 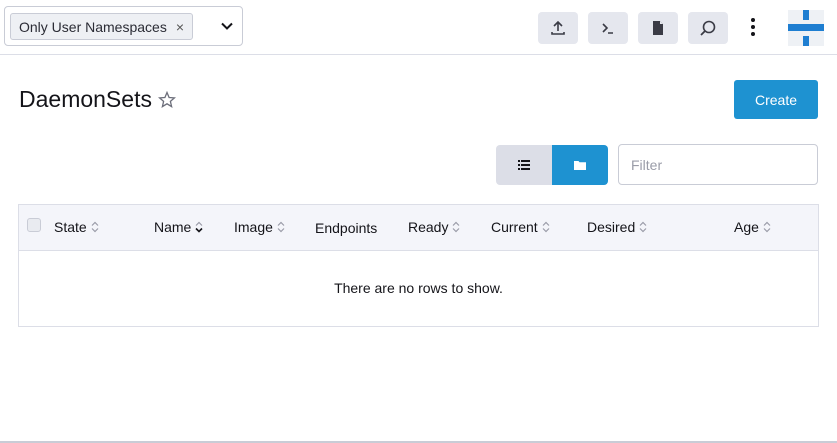 I want to click on file-icon, so click(x=658, y=28).